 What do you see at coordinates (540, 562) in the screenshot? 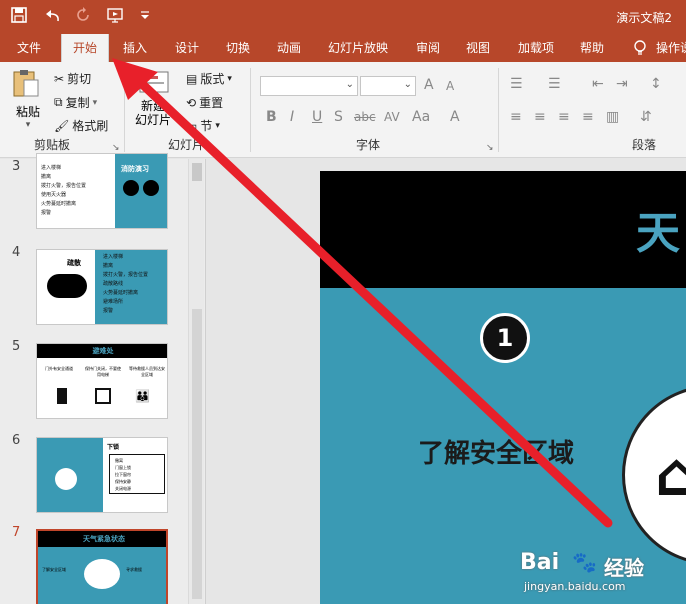
I see `watermark-brand: Bai` at bounding box center [540, 562].